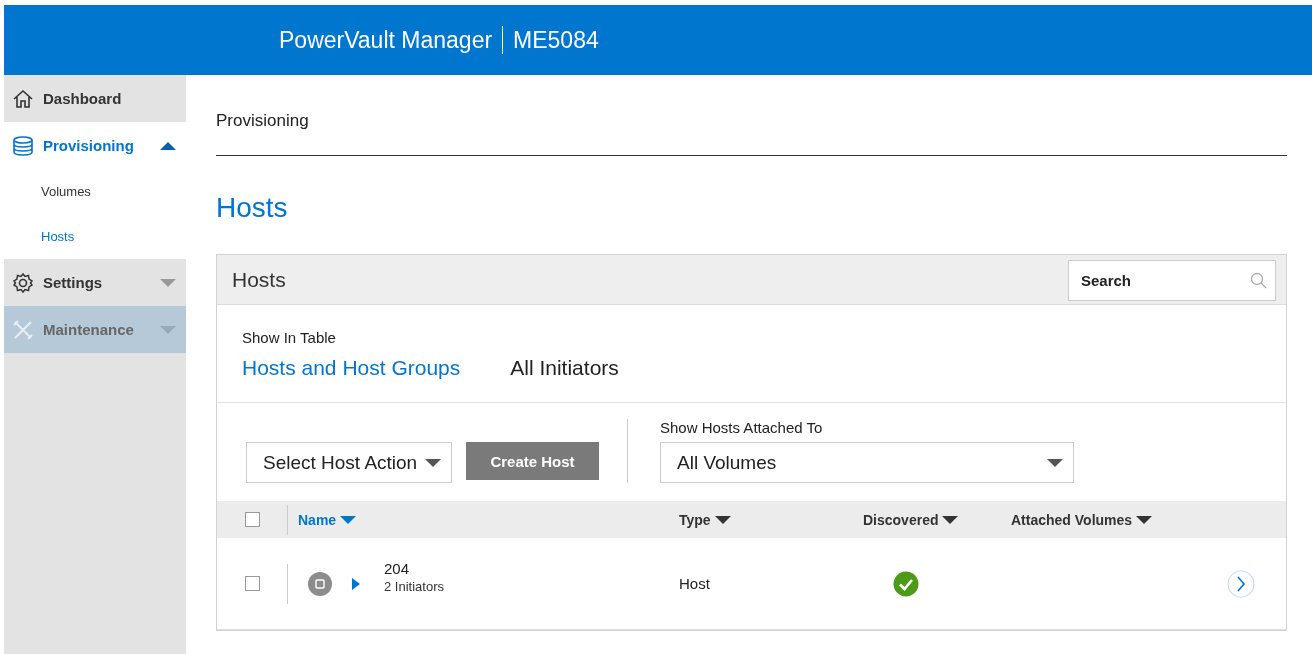 The image size is (1312, 654). Describe the element at coordinates (532, 461) in the screenshot. I see `create-host-button: Create Host` at that location.